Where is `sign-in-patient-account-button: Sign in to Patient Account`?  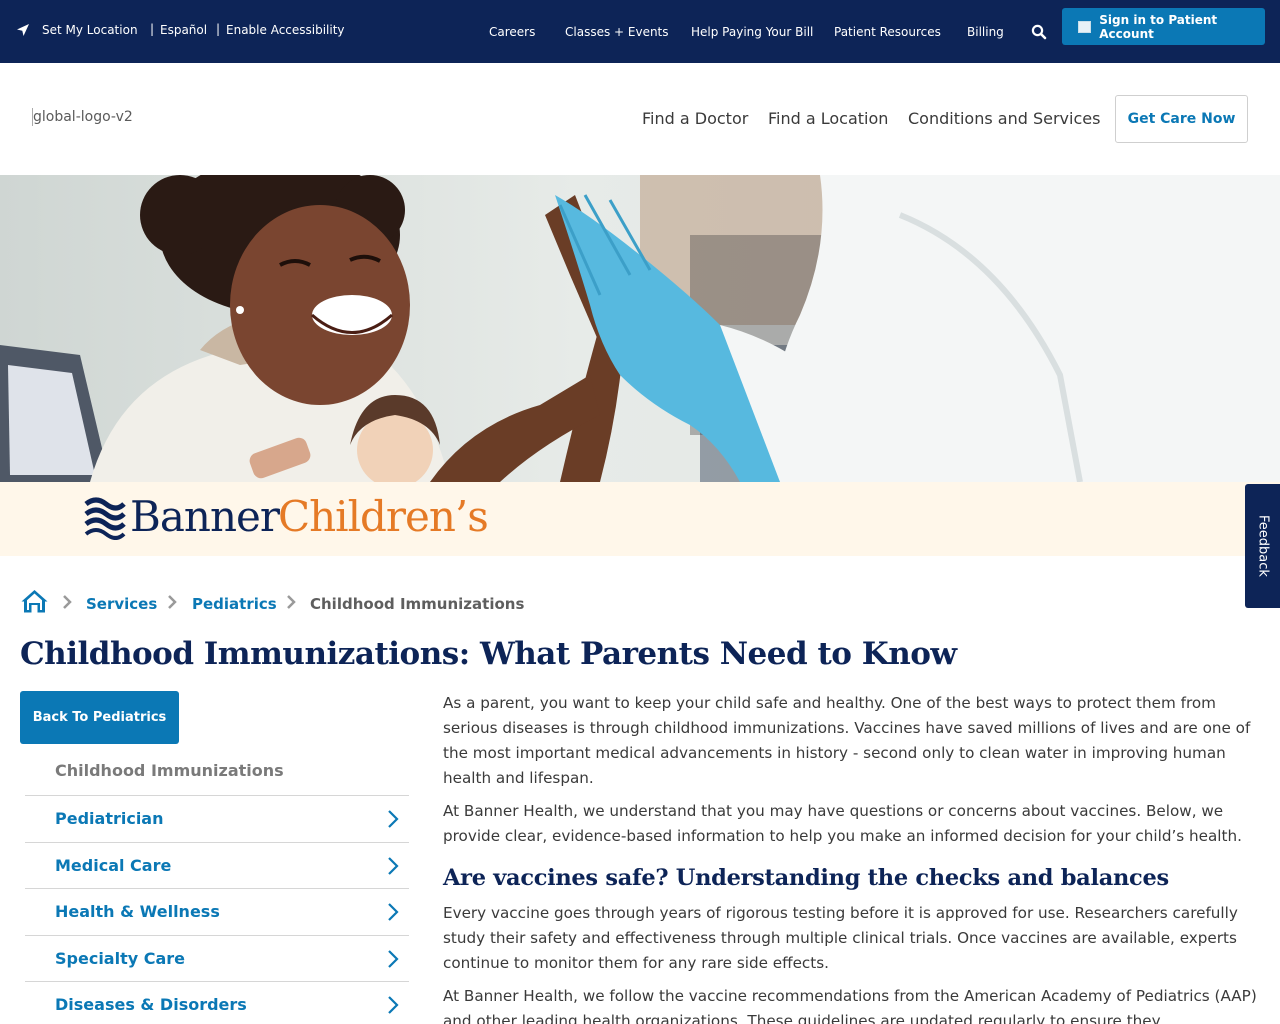 sign-in-patient-account-button: Sign in to Patient Account is located at coordinates (1163, 26).